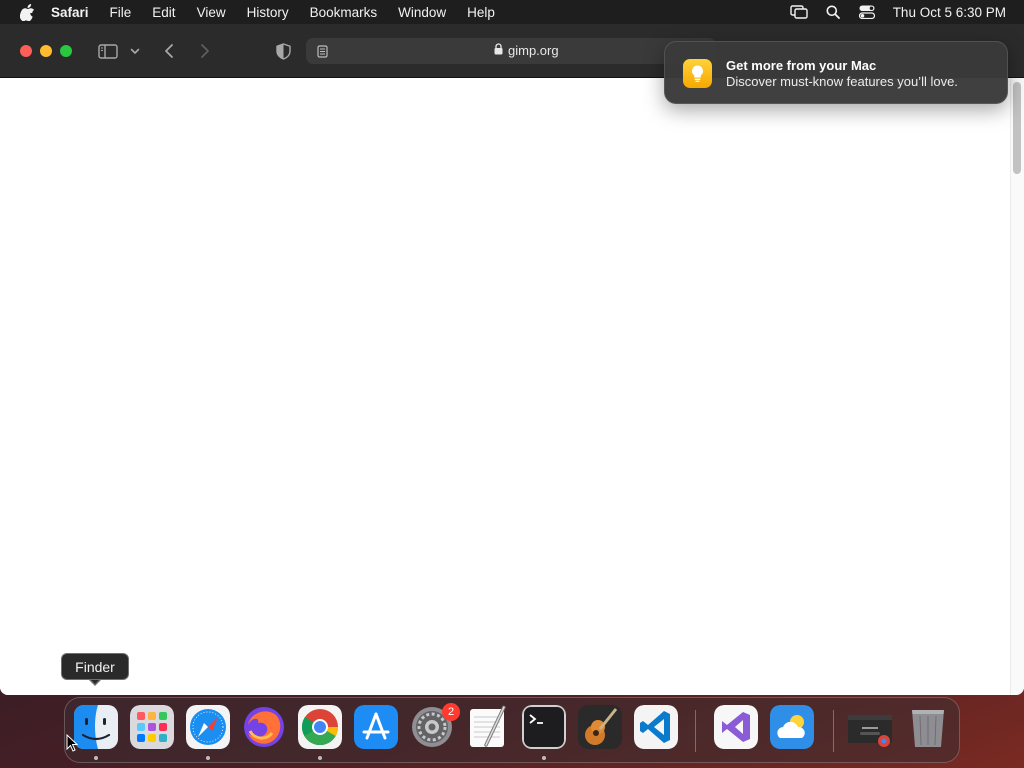 The height and width of the screenshot is (768, 1024). Describe the element at coordinates (320, 727) in the screenshot. I see `dock-chrome-icon` at that location.